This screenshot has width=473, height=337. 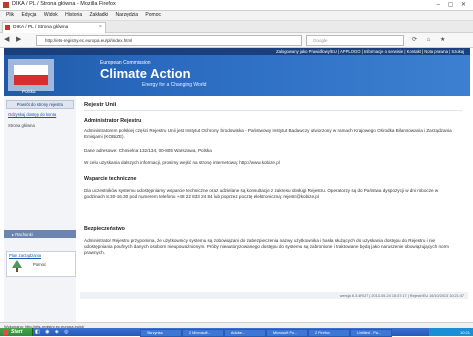 What do you see at coordinates (25, 255) in the screenshot?
I see `sidebar-box-link: Plan zarządzania` at bounding box center [25, 255].